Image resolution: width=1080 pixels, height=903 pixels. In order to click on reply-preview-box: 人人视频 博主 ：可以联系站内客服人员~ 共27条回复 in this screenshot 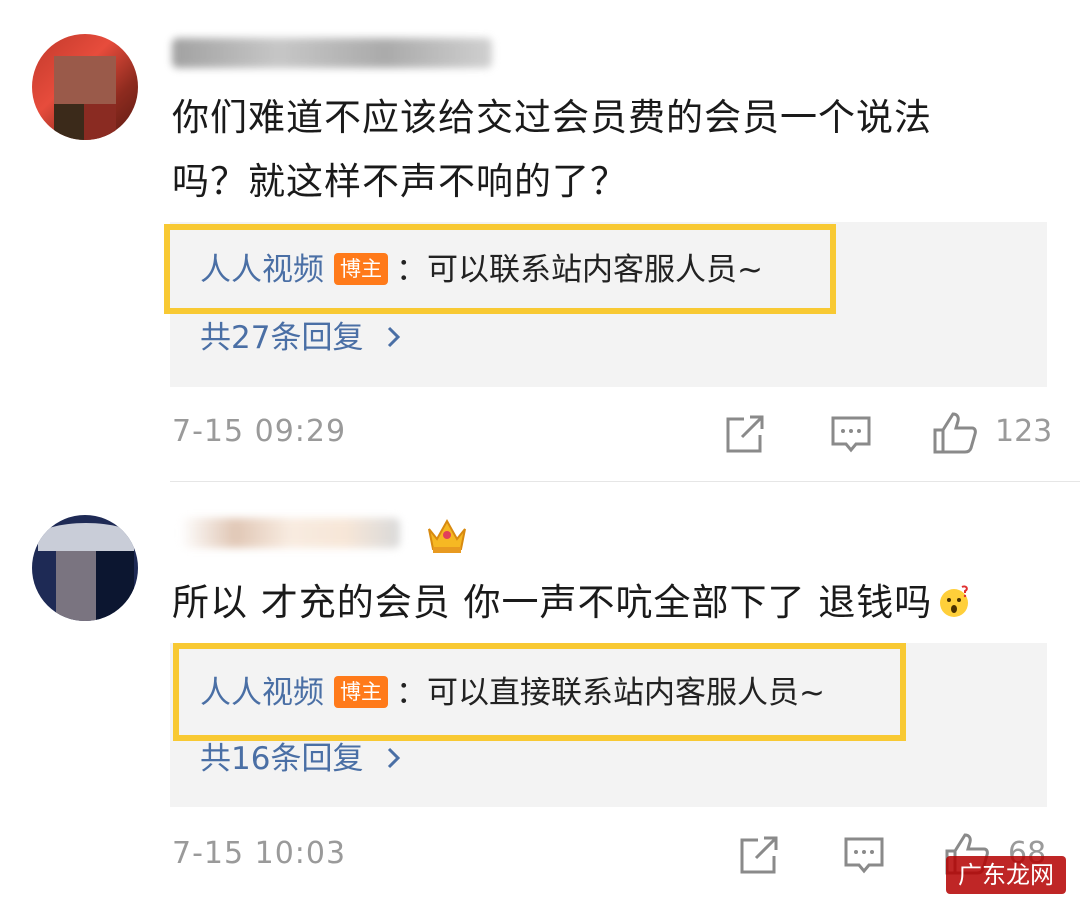, I will do `click(605, 304)`.